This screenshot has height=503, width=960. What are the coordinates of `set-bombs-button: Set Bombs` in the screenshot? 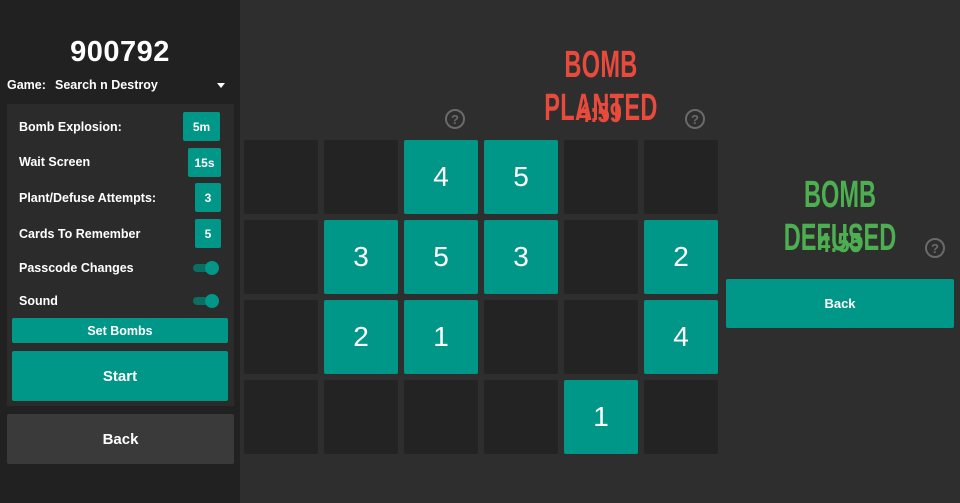 It's located at (120, 330).